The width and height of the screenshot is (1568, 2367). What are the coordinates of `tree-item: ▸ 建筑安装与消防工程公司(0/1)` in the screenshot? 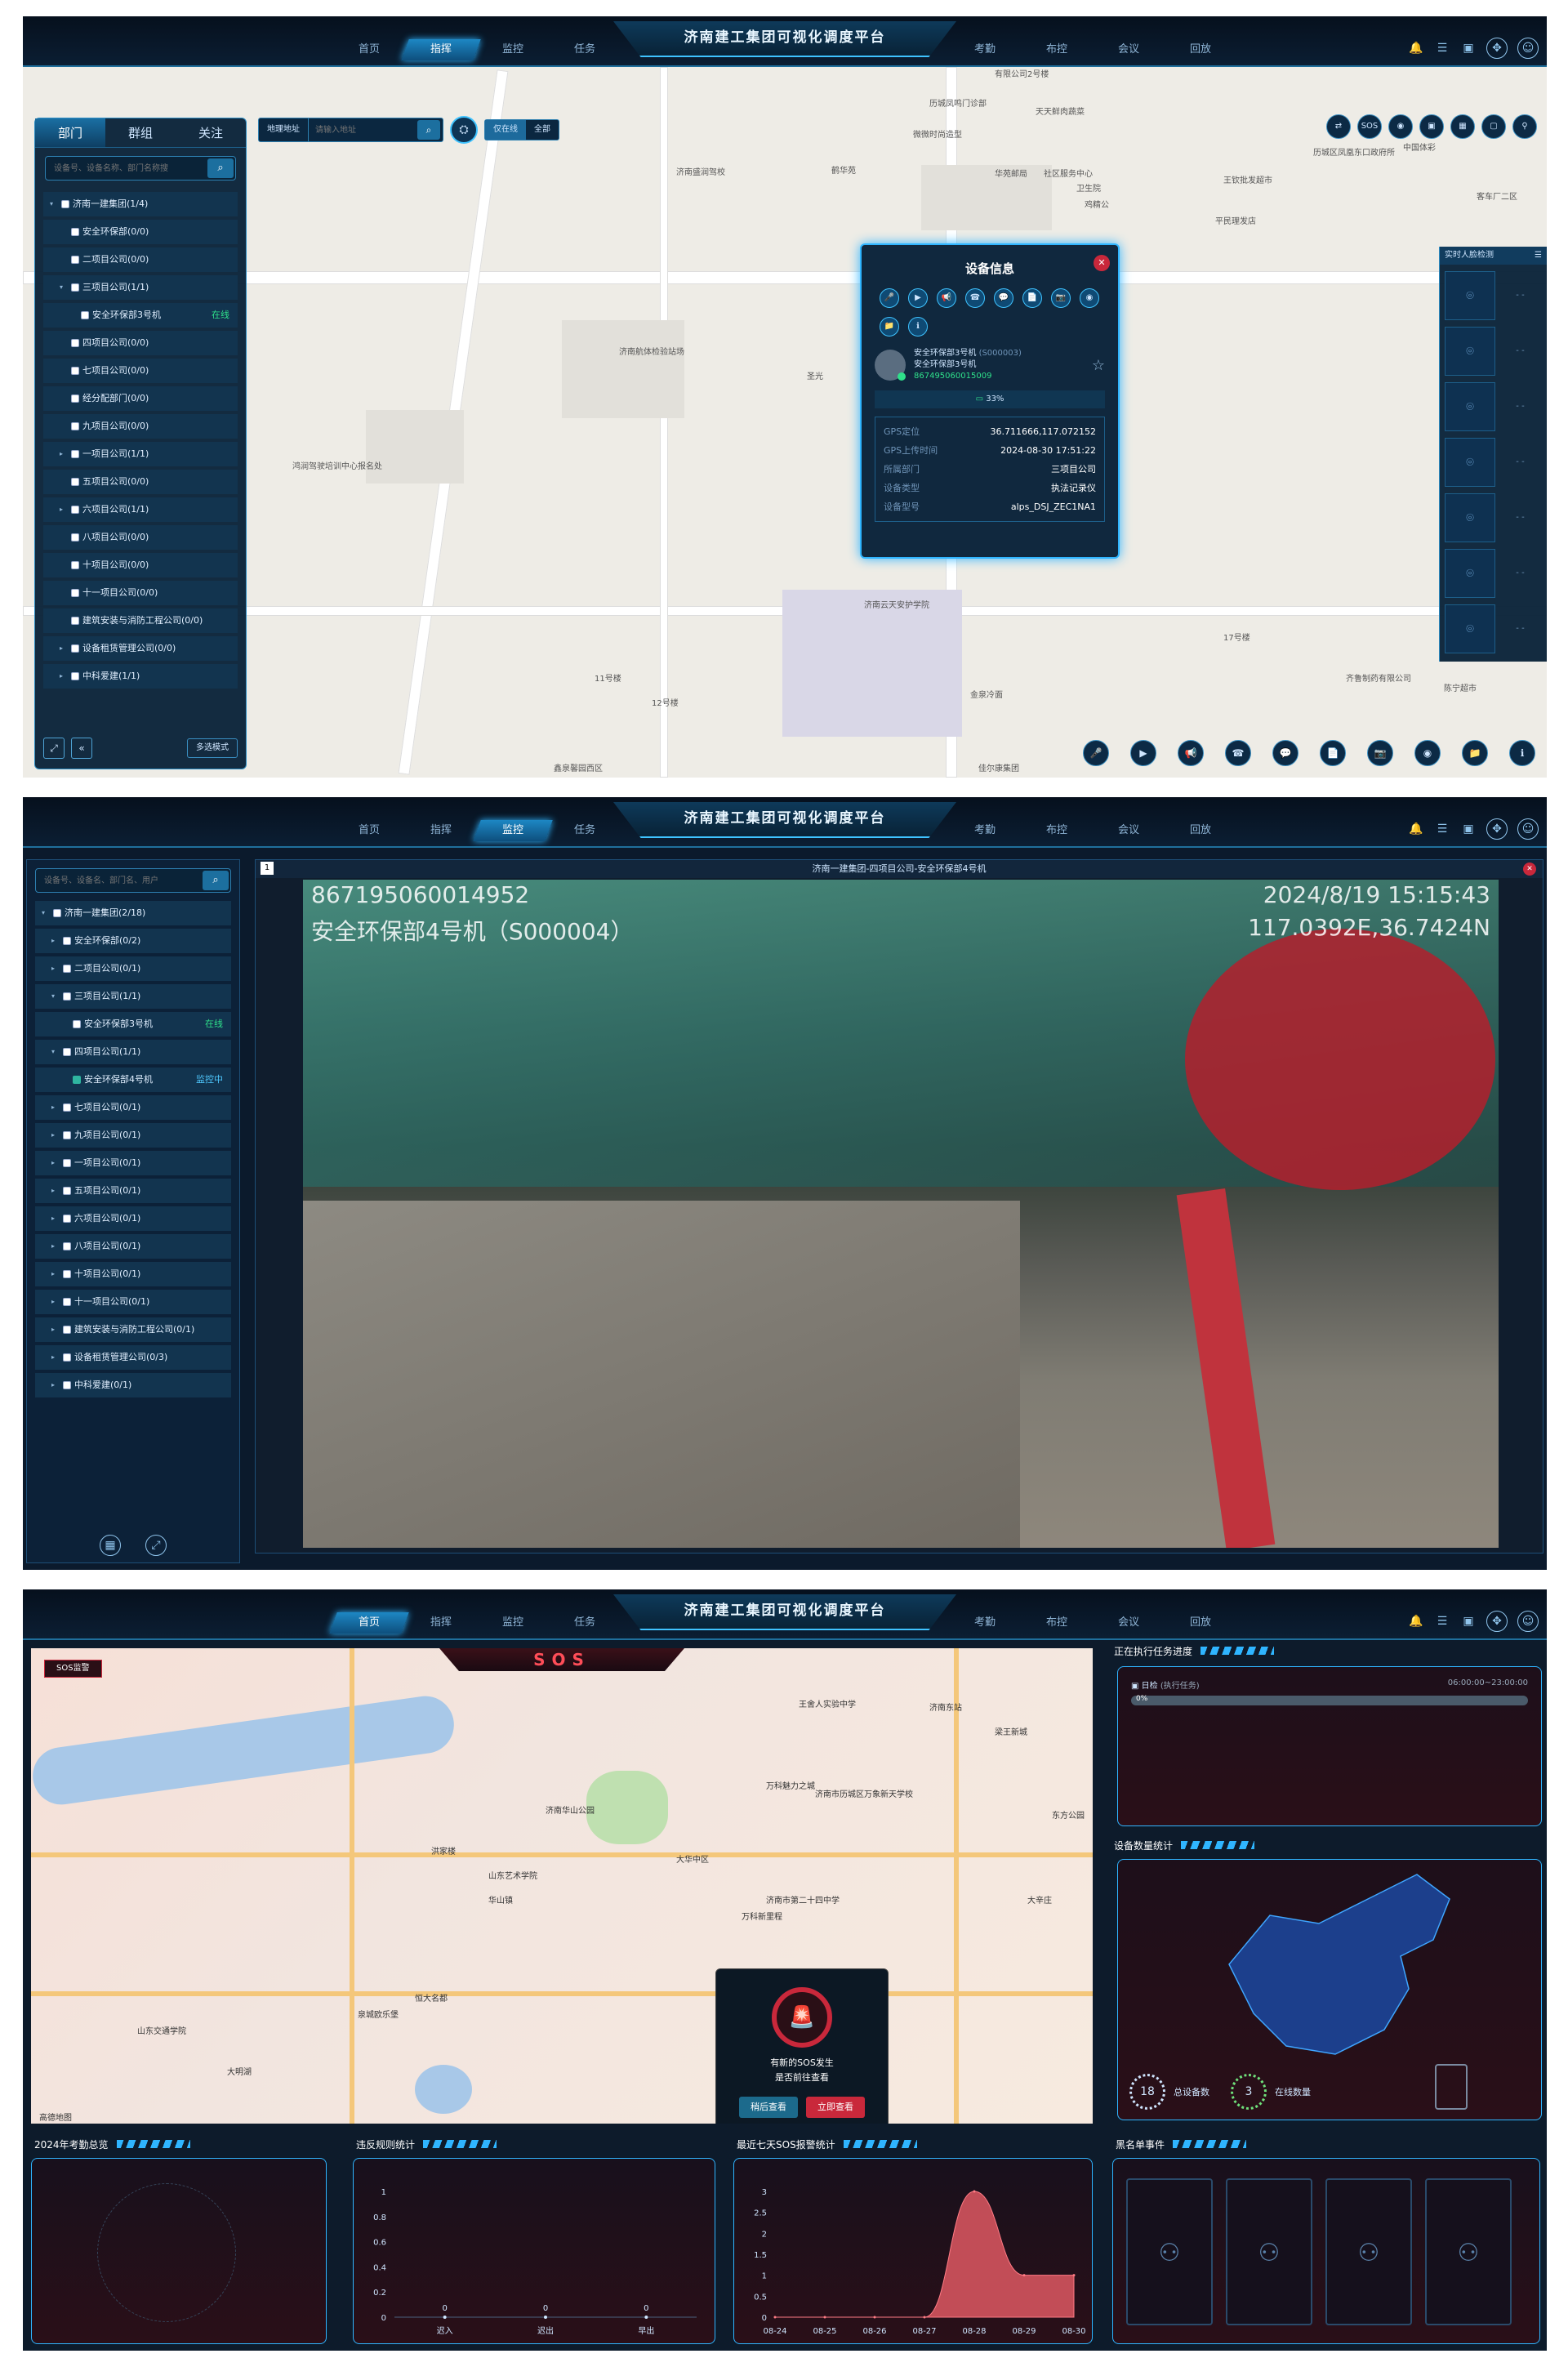 It's located at (133, 1329).